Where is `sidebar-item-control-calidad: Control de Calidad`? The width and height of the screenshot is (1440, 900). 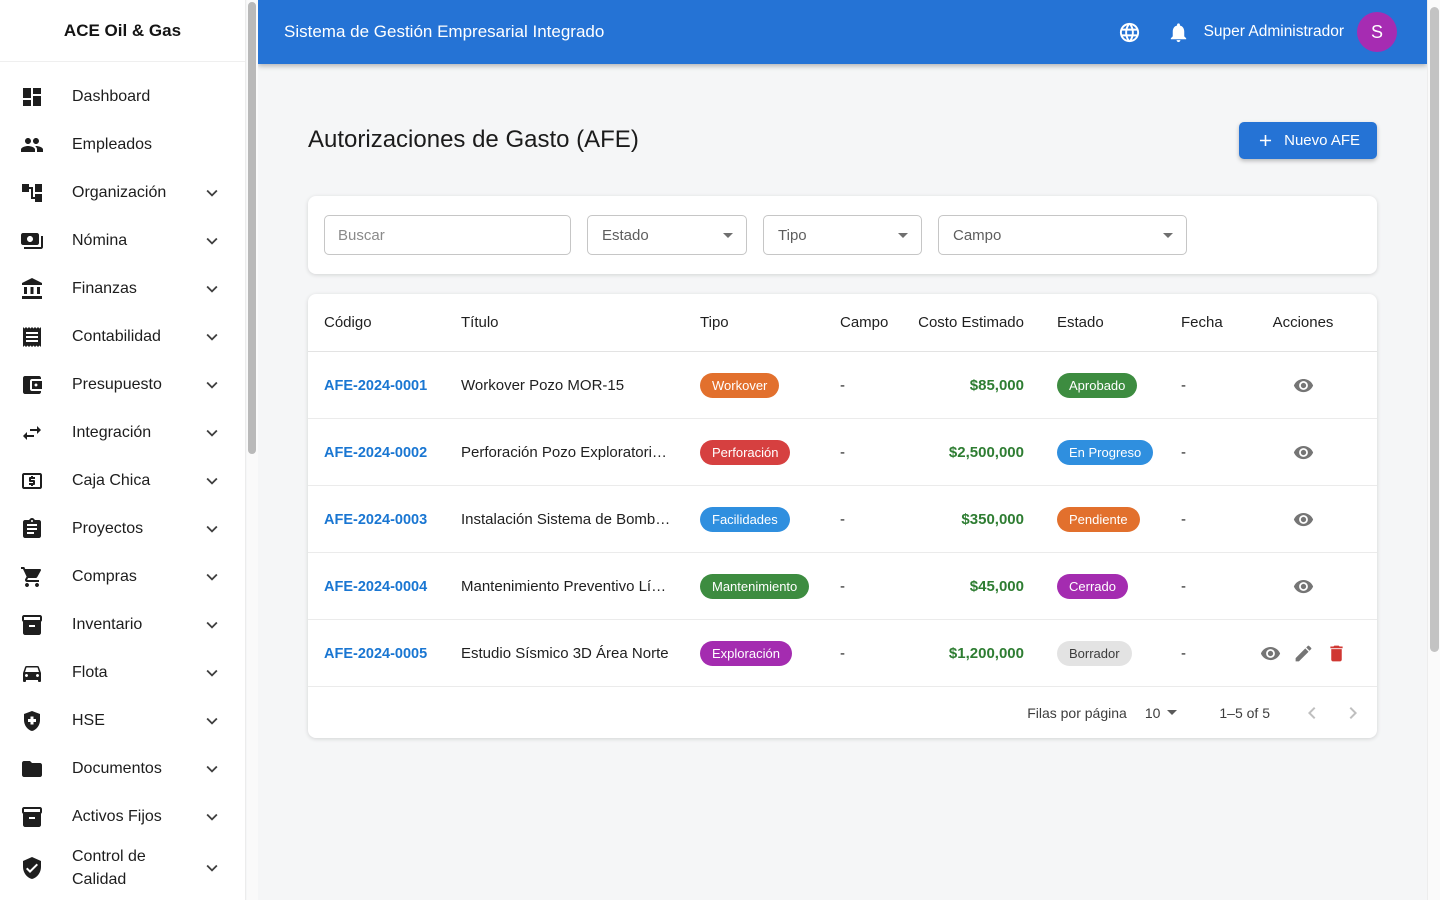 sidebar-item-control-calidad: Control de Calidad is located at coordinates (122, 868).